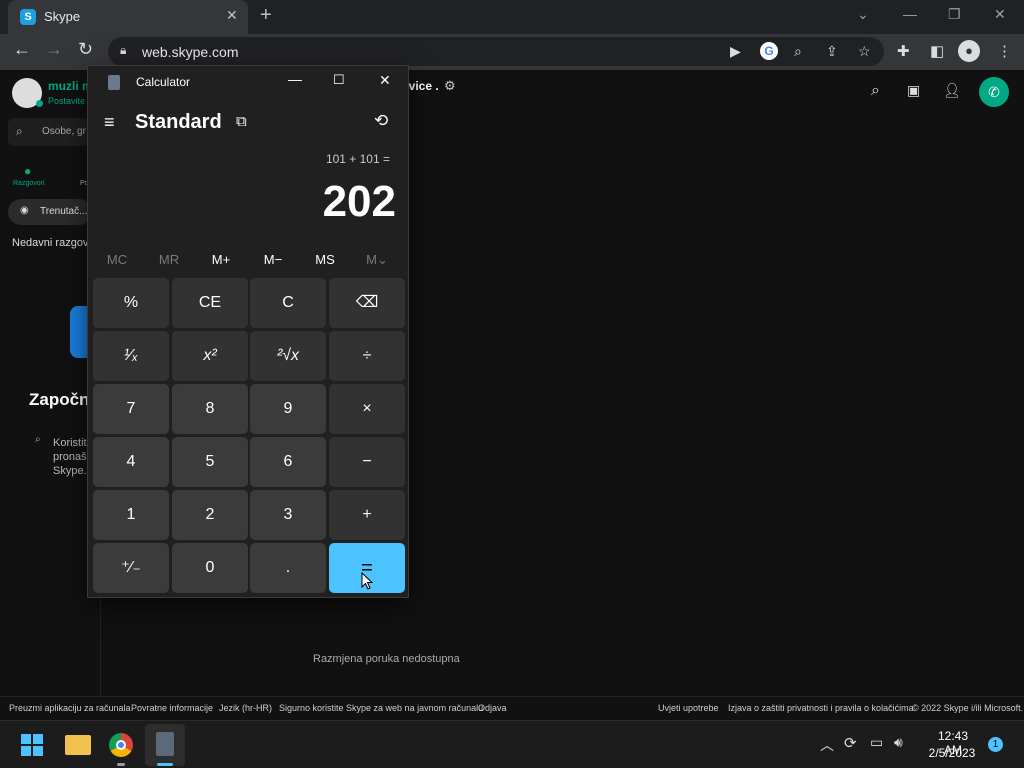 Image resolution: width=1024 pixels, height=768 pixels. What do you see at coordinates (50, 243) in the screenshot?
I see `recent-chats-heading: Nedavni razgov` at bounding box center [50, 243].